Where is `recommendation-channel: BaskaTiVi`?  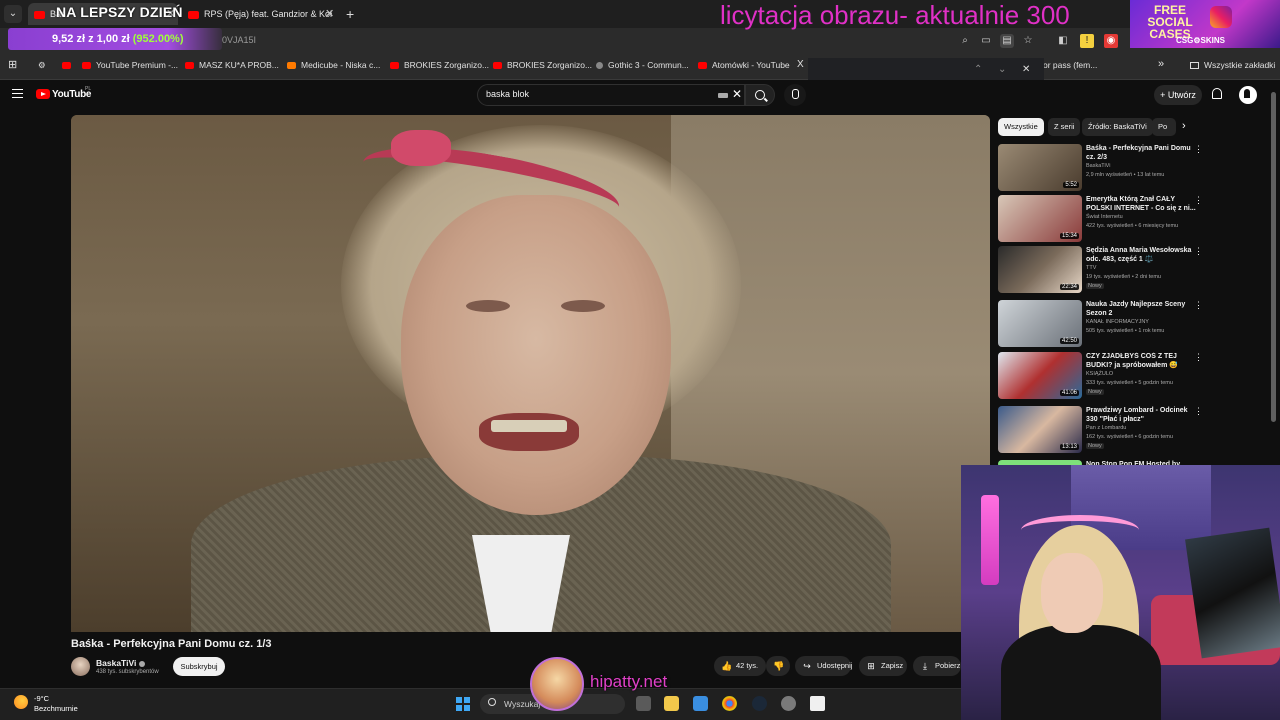
recommendation-channel: BaskaTiVi is located at coordinates (1098, 166).